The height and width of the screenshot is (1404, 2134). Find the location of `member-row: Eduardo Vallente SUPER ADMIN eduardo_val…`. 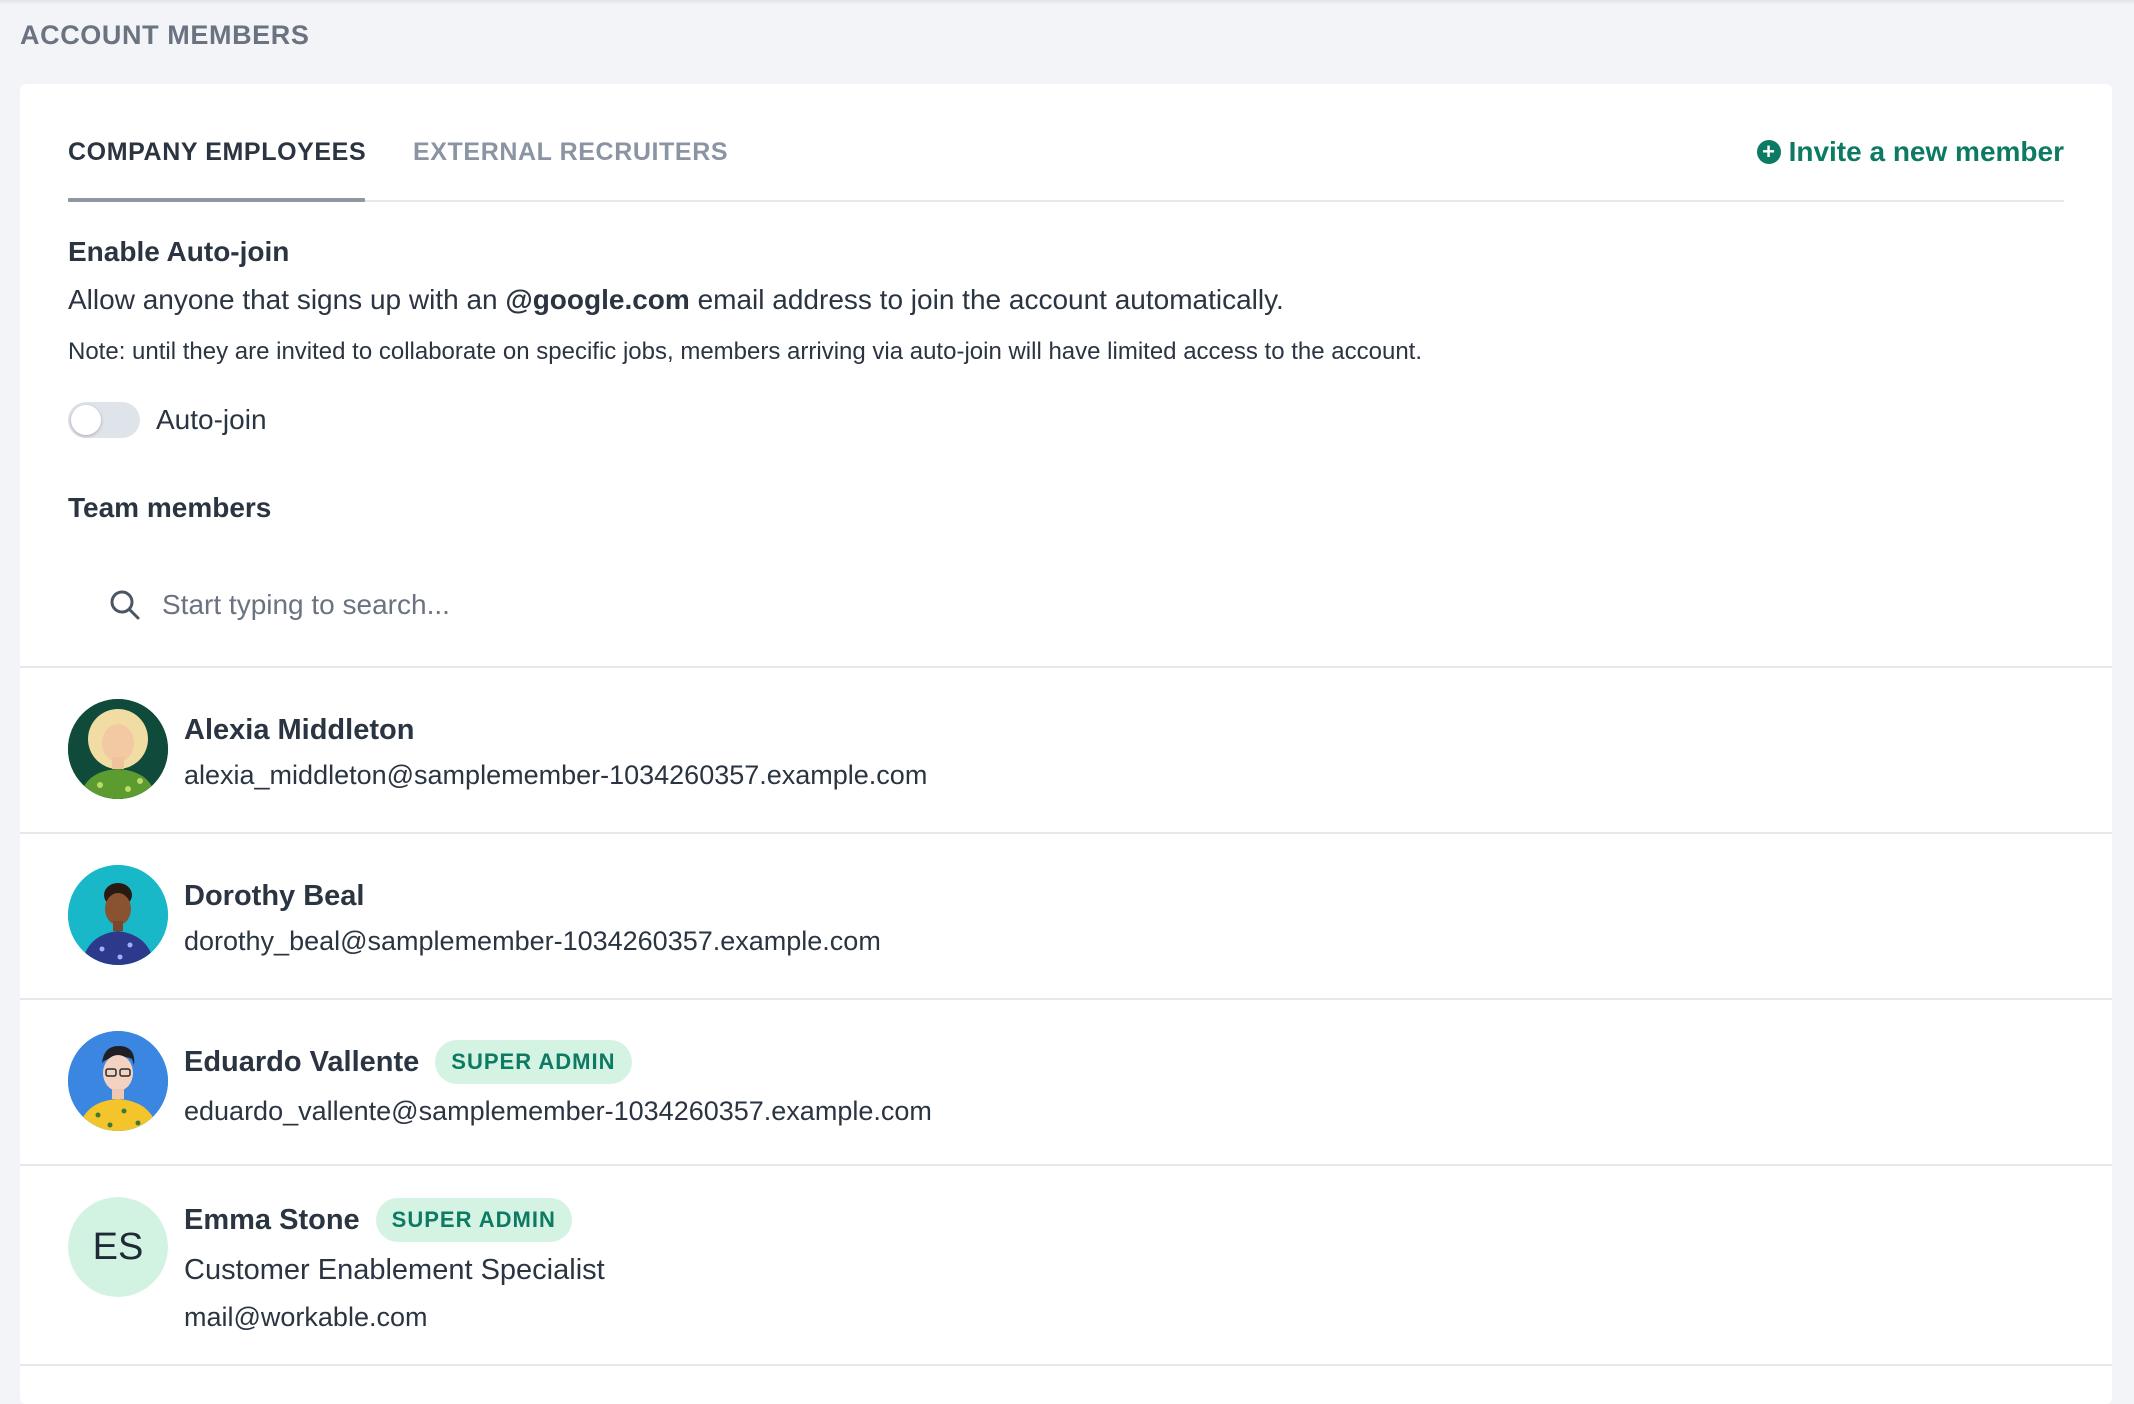

member-row: Eduardo Vallente SUPER ADMIN eduardo_val… is located at coordinates (1066, 1081).